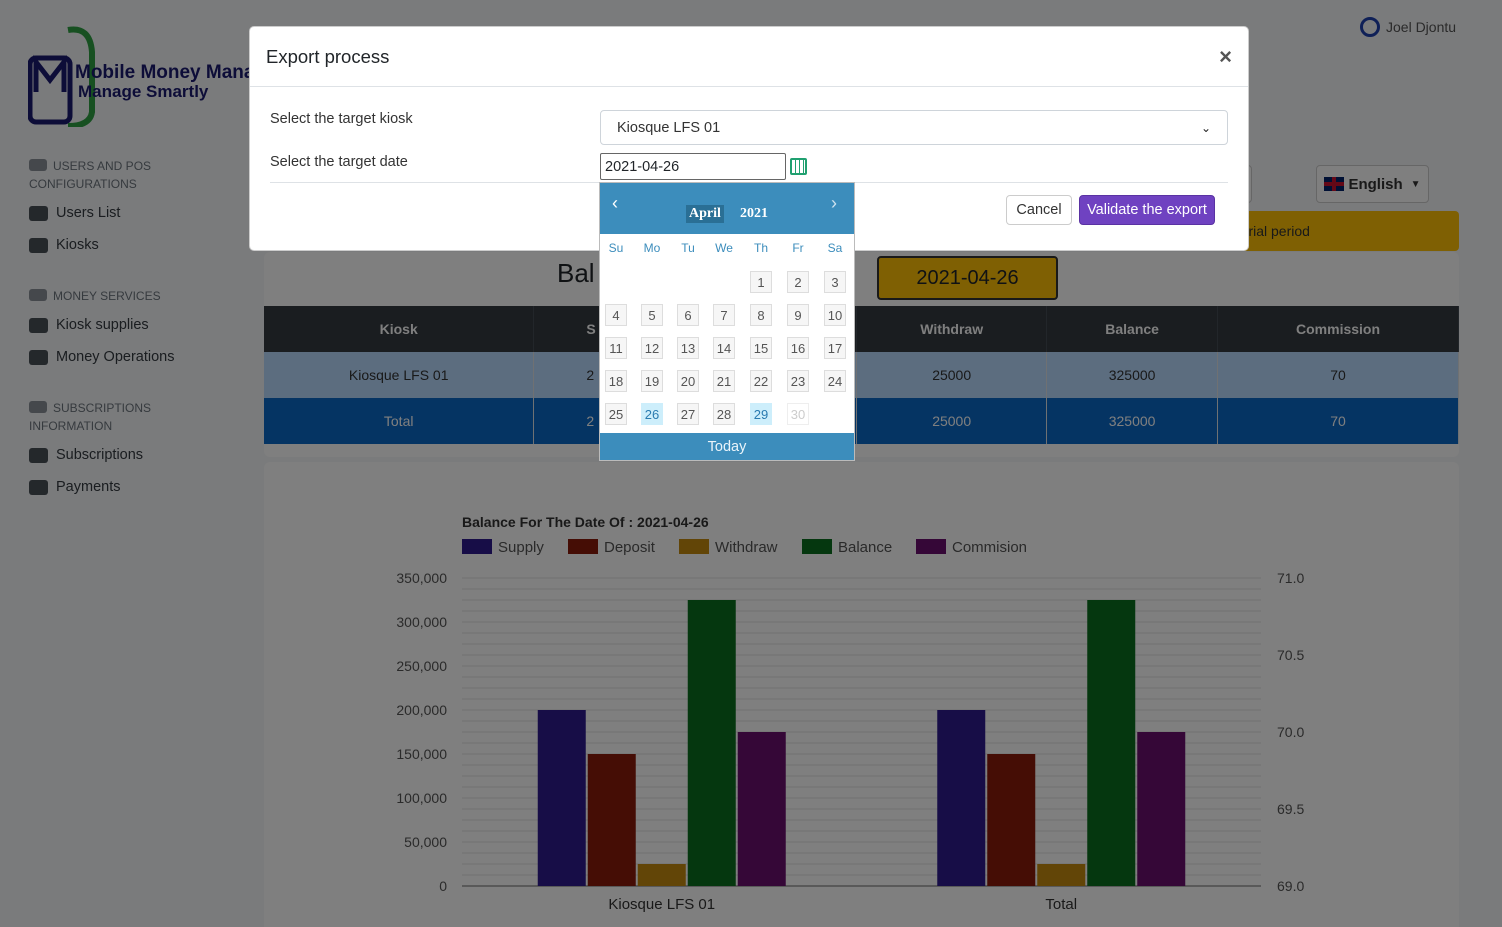 The width and height of the screenshot is (1502, 927). Describe the element at coordinates (616, 381) in the screenshot. I see `calendar-day: 18` at that location.